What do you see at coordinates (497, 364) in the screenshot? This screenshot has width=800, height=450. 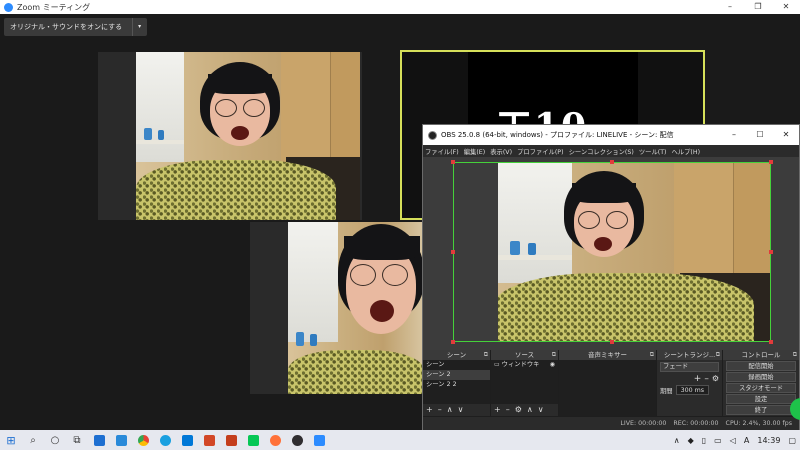 I see `window-capture-icon: ▭` at bounding box center [497, 364].